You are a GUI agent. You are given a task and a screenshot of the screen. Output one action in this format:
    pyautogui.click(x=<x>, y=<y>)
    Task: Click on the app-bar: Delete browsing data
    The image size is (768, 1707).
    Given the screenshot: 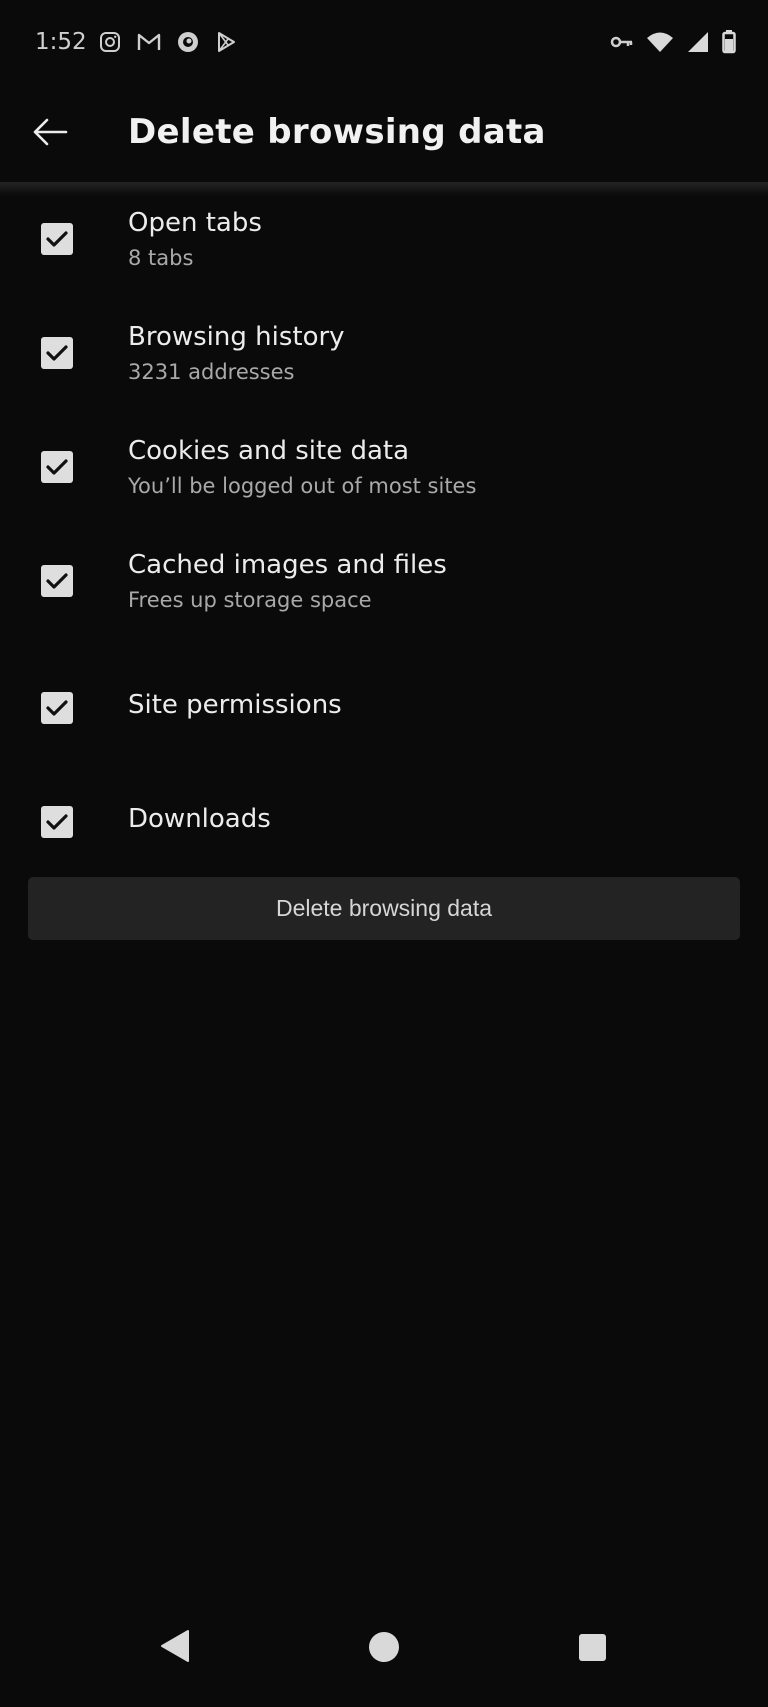 What is the action you would take?
    pyautogui.click(x=384, y=136)
    